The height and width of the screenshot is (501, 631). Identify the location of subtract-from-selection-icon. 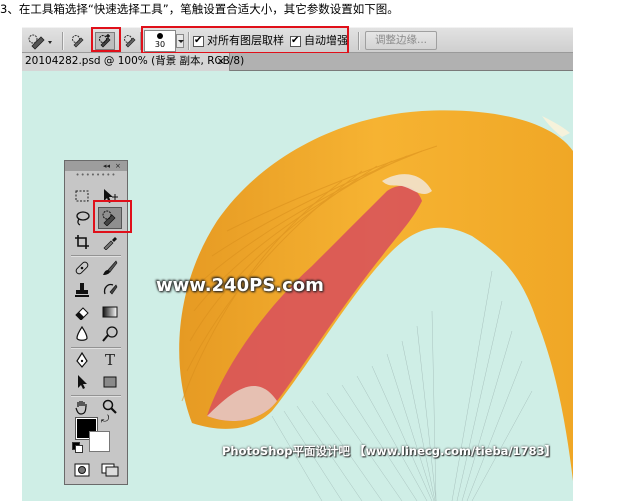
(130, 41).